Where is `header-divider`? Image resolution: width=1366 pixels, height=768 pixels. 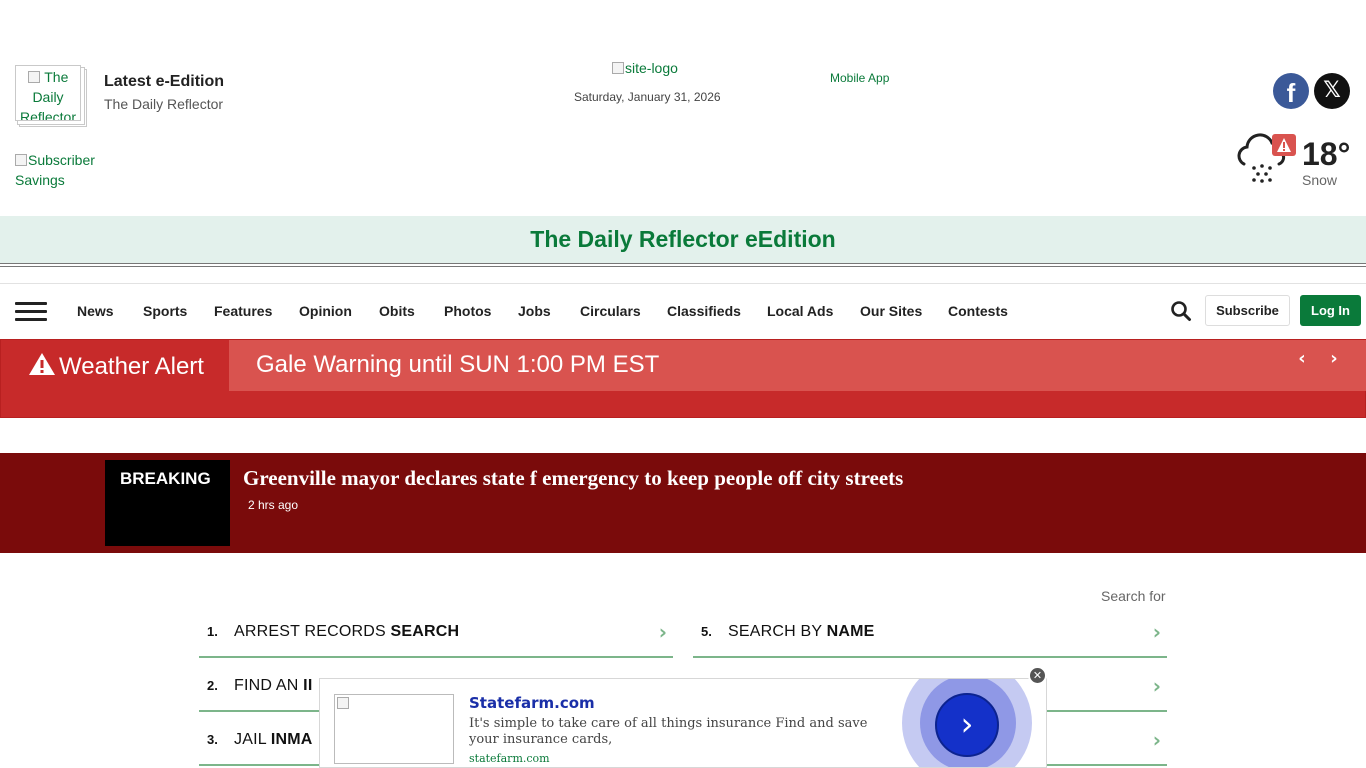
header-divider is located at coordinates (683, 265).